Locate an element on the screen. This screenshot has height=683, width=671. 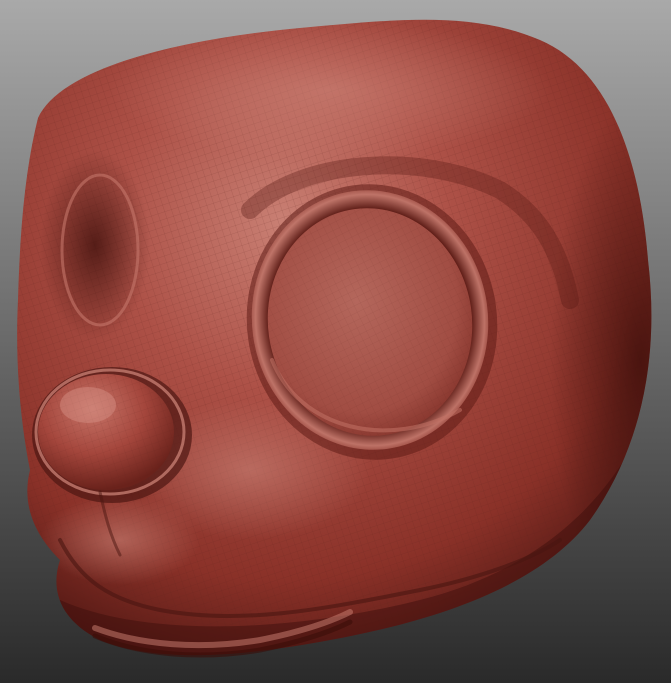
nose-specular is located at coordinates (88, 405).